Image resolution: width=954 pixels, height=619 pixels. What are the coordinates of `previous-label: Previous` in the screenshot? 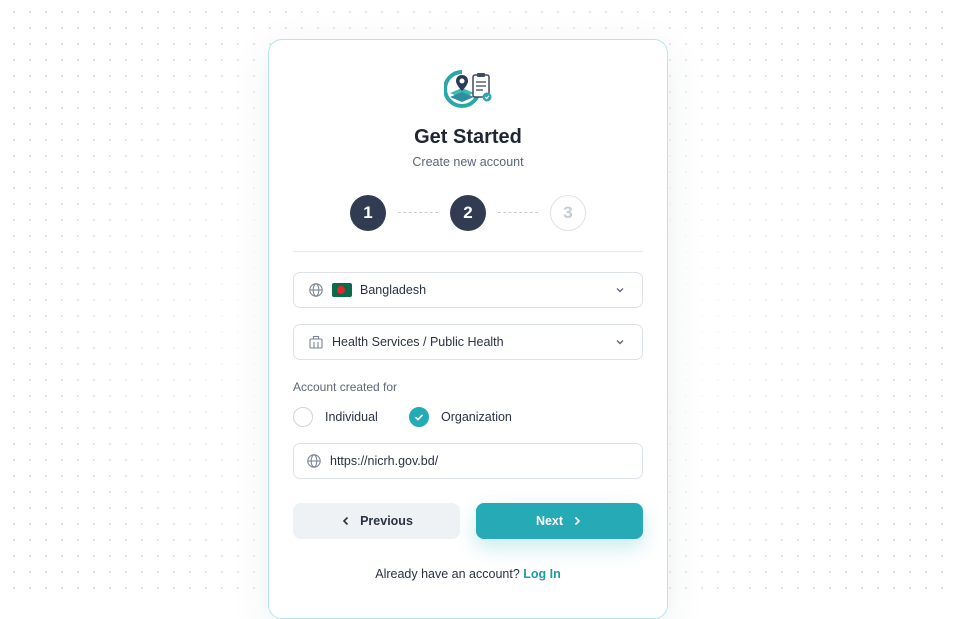 It's located at (386, 521).